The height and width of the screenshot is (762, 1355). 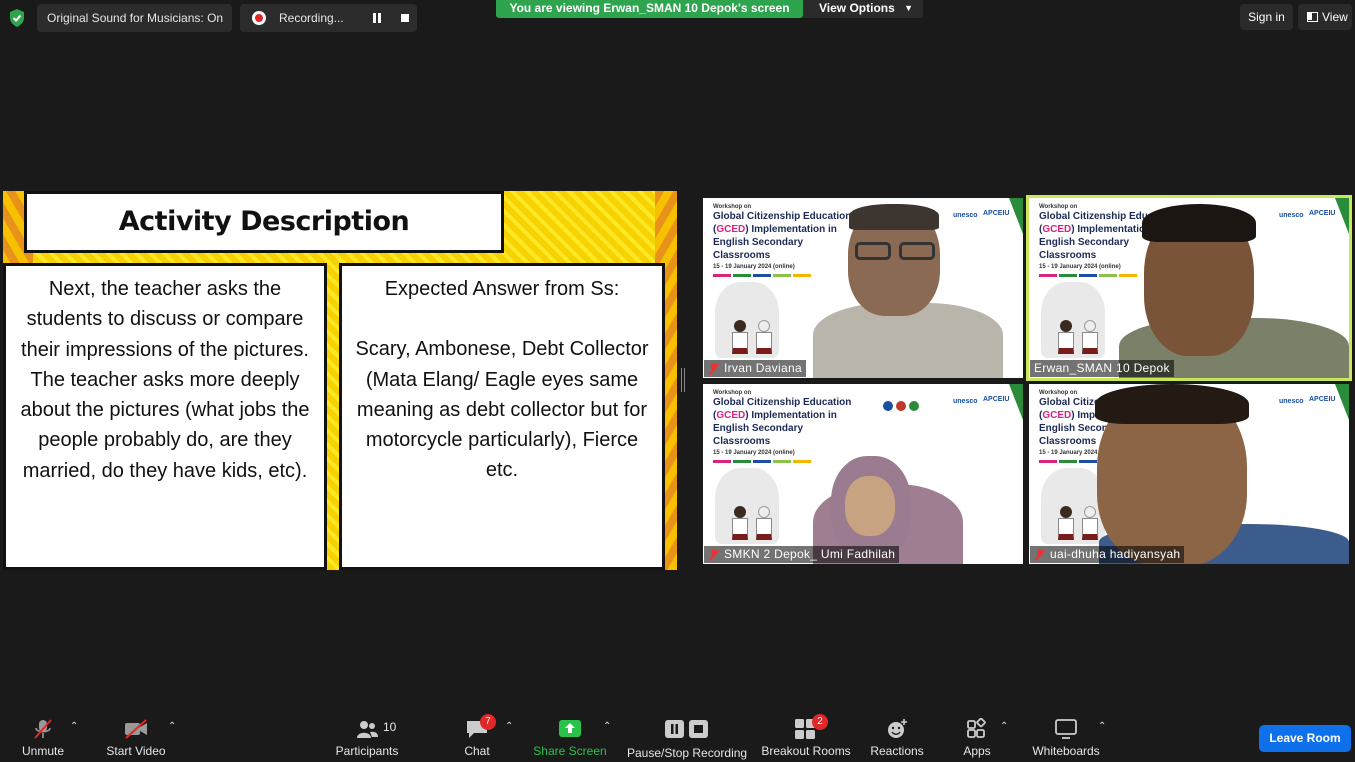 I want to click on view-button: View, so click(x=1325, y=17).